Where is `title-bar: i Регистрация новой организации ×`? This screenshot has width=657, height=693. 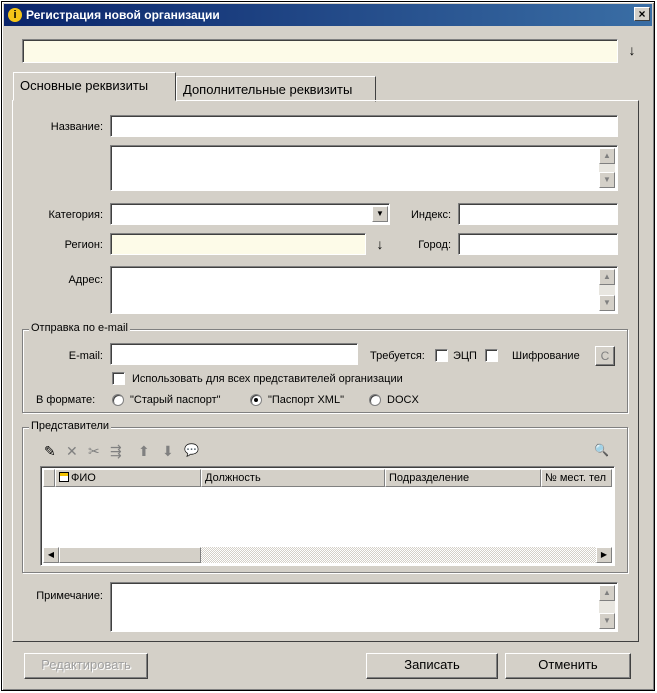
title-bar: i Регистрация новой организации × is located at coordinates (328, 15).